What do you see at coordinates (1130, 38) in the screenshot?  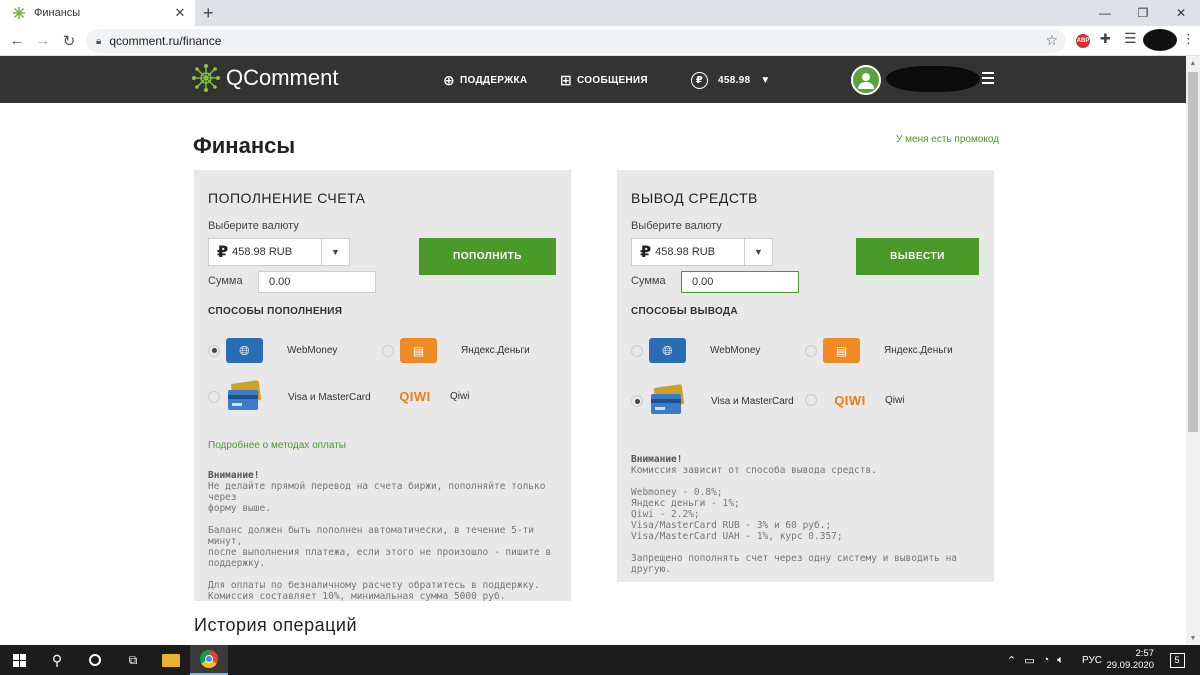 I see `reading-list-icon: ☰` at bounding box center [1130, 38].